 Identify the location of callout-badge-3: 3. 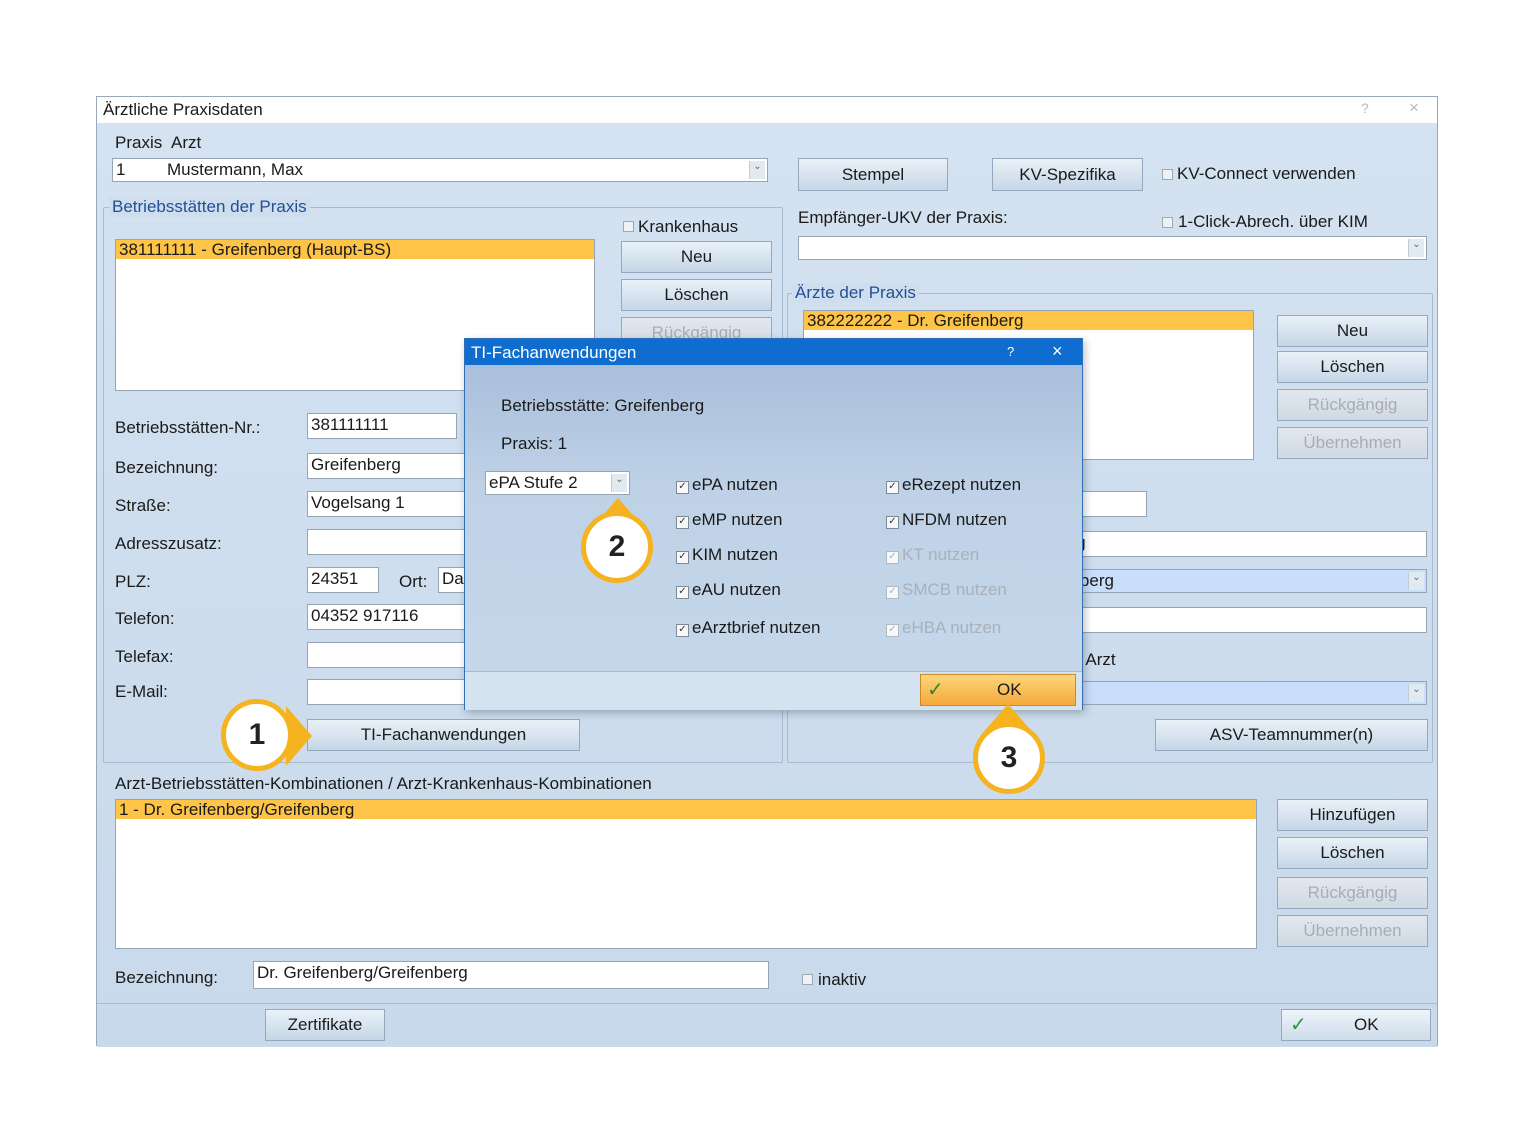
(1009, 758).